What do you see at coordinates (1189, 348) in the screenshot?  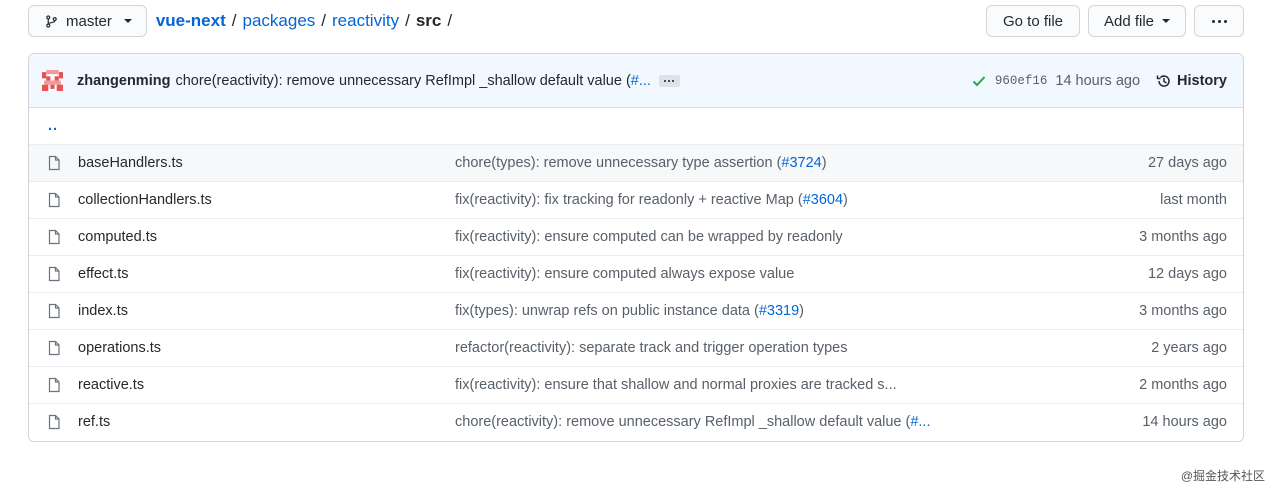 I see `file-commit-age: 2 years ago` at bounding box center [1189, 348].